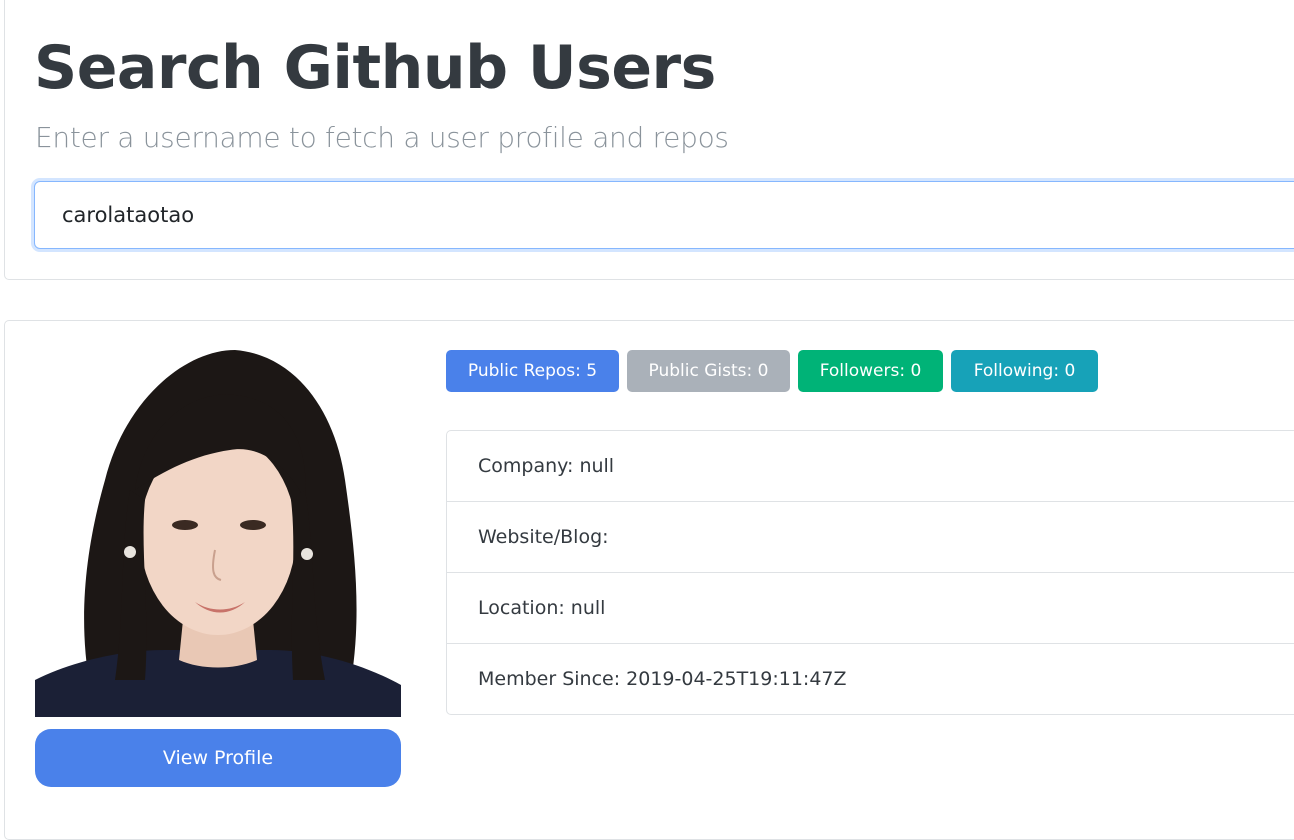 The image size is (1294, 840). Describe the element at coordinates (662, 679) in the screenshot. I see `member-since-item: Member Since: 2019-04-25T19:11:47Z` at that location.